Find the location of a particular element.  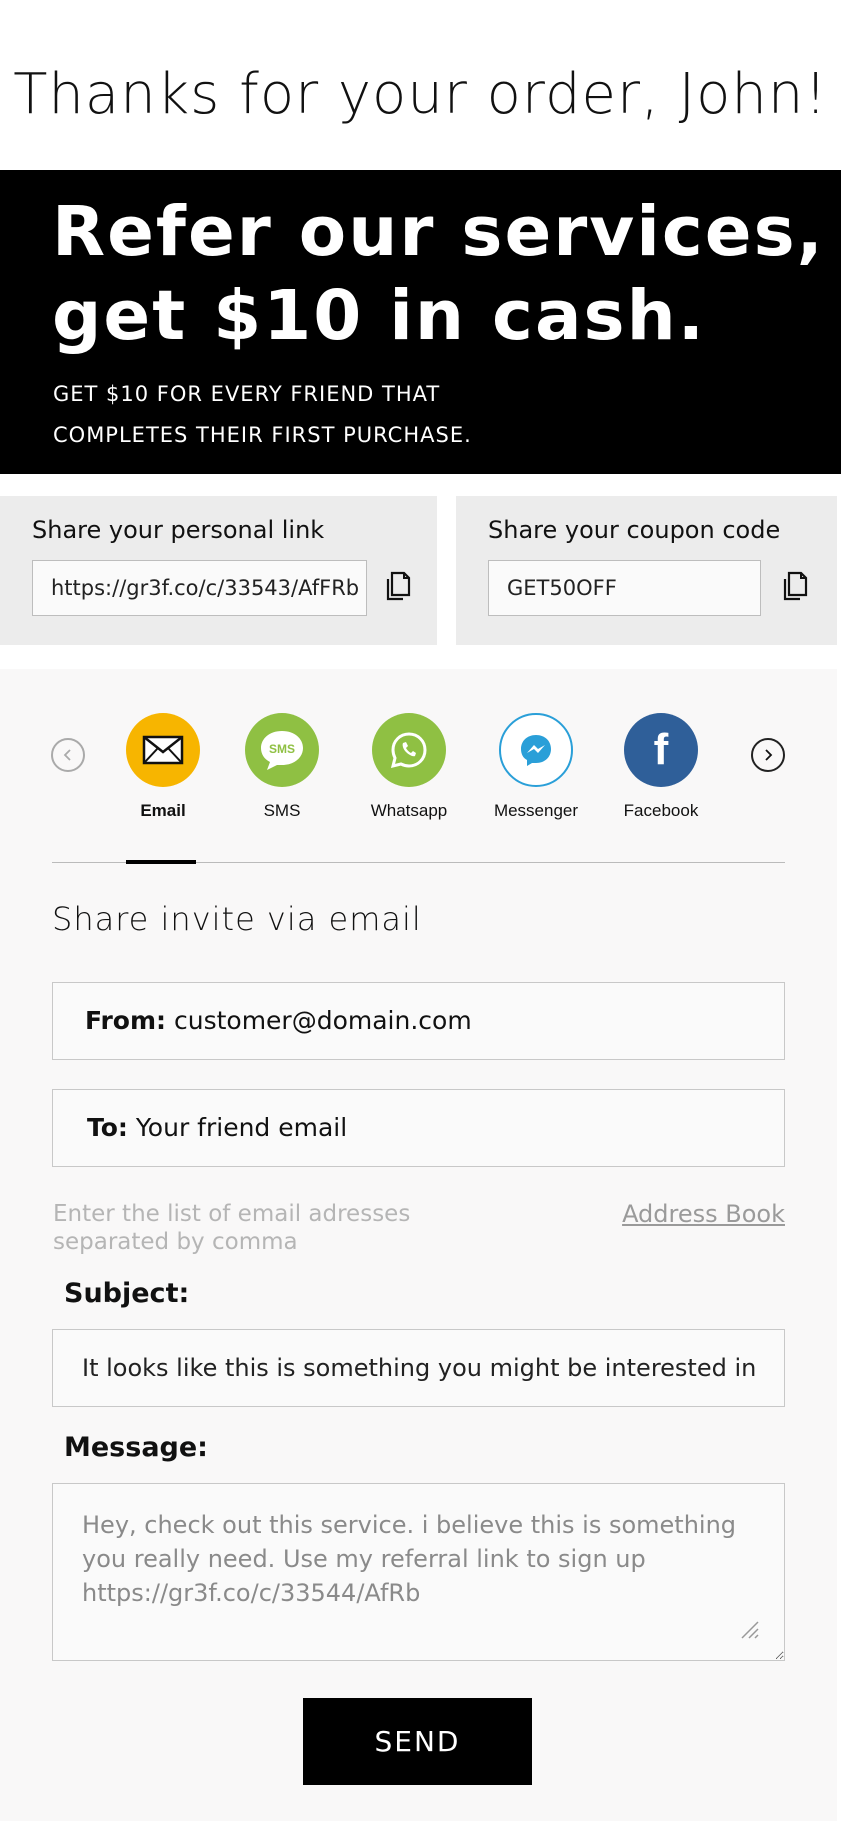

chevron-right-icon is located at coordinates (769, 755).